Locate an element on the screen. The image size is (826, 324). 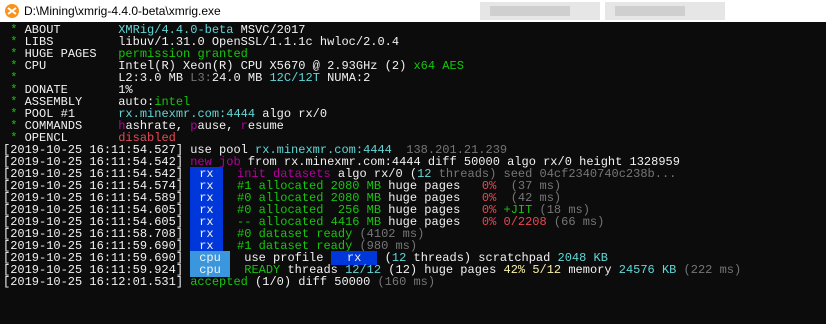
log-text: 42% is located at coordinates (514, 270).